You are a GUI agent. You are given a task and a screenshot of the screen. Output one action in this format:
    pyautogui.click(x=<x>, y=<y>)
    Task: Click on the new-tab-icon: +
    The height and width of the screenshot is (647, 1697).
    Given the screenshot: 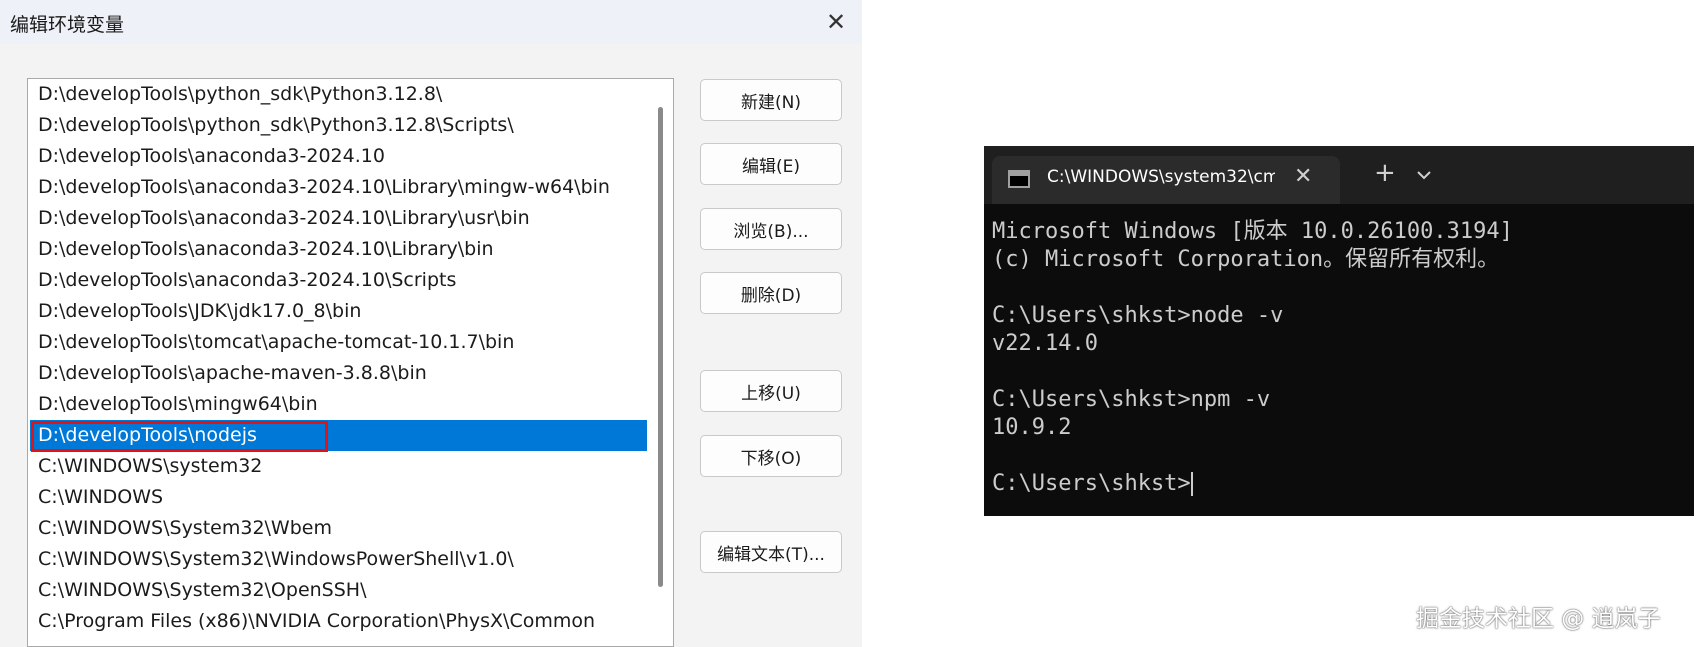 What is the action you would take?
    pyautogui.click(x=1385, y=173)
    